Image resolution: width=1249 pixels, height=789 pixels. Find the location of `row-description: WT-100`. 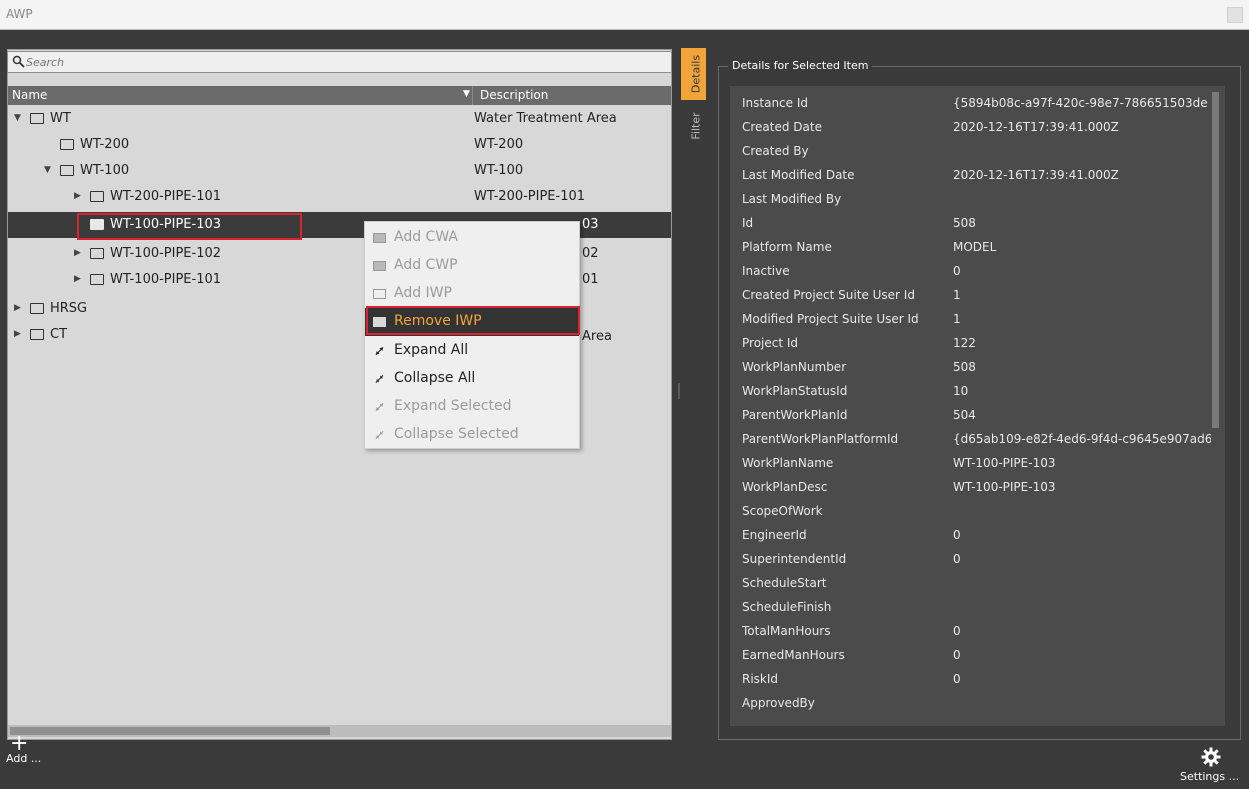

row-description: WT-100 is located at coordinates (499, 170).